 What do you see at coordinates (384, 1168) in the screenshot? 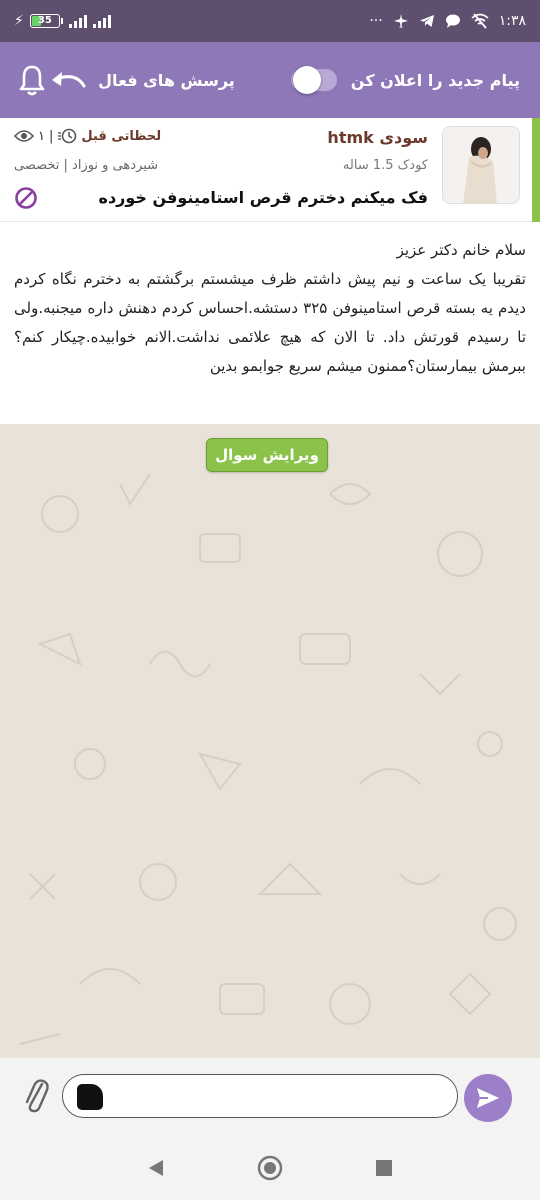
I see `nav-recents-icon` at bounding box center [384, 1168].